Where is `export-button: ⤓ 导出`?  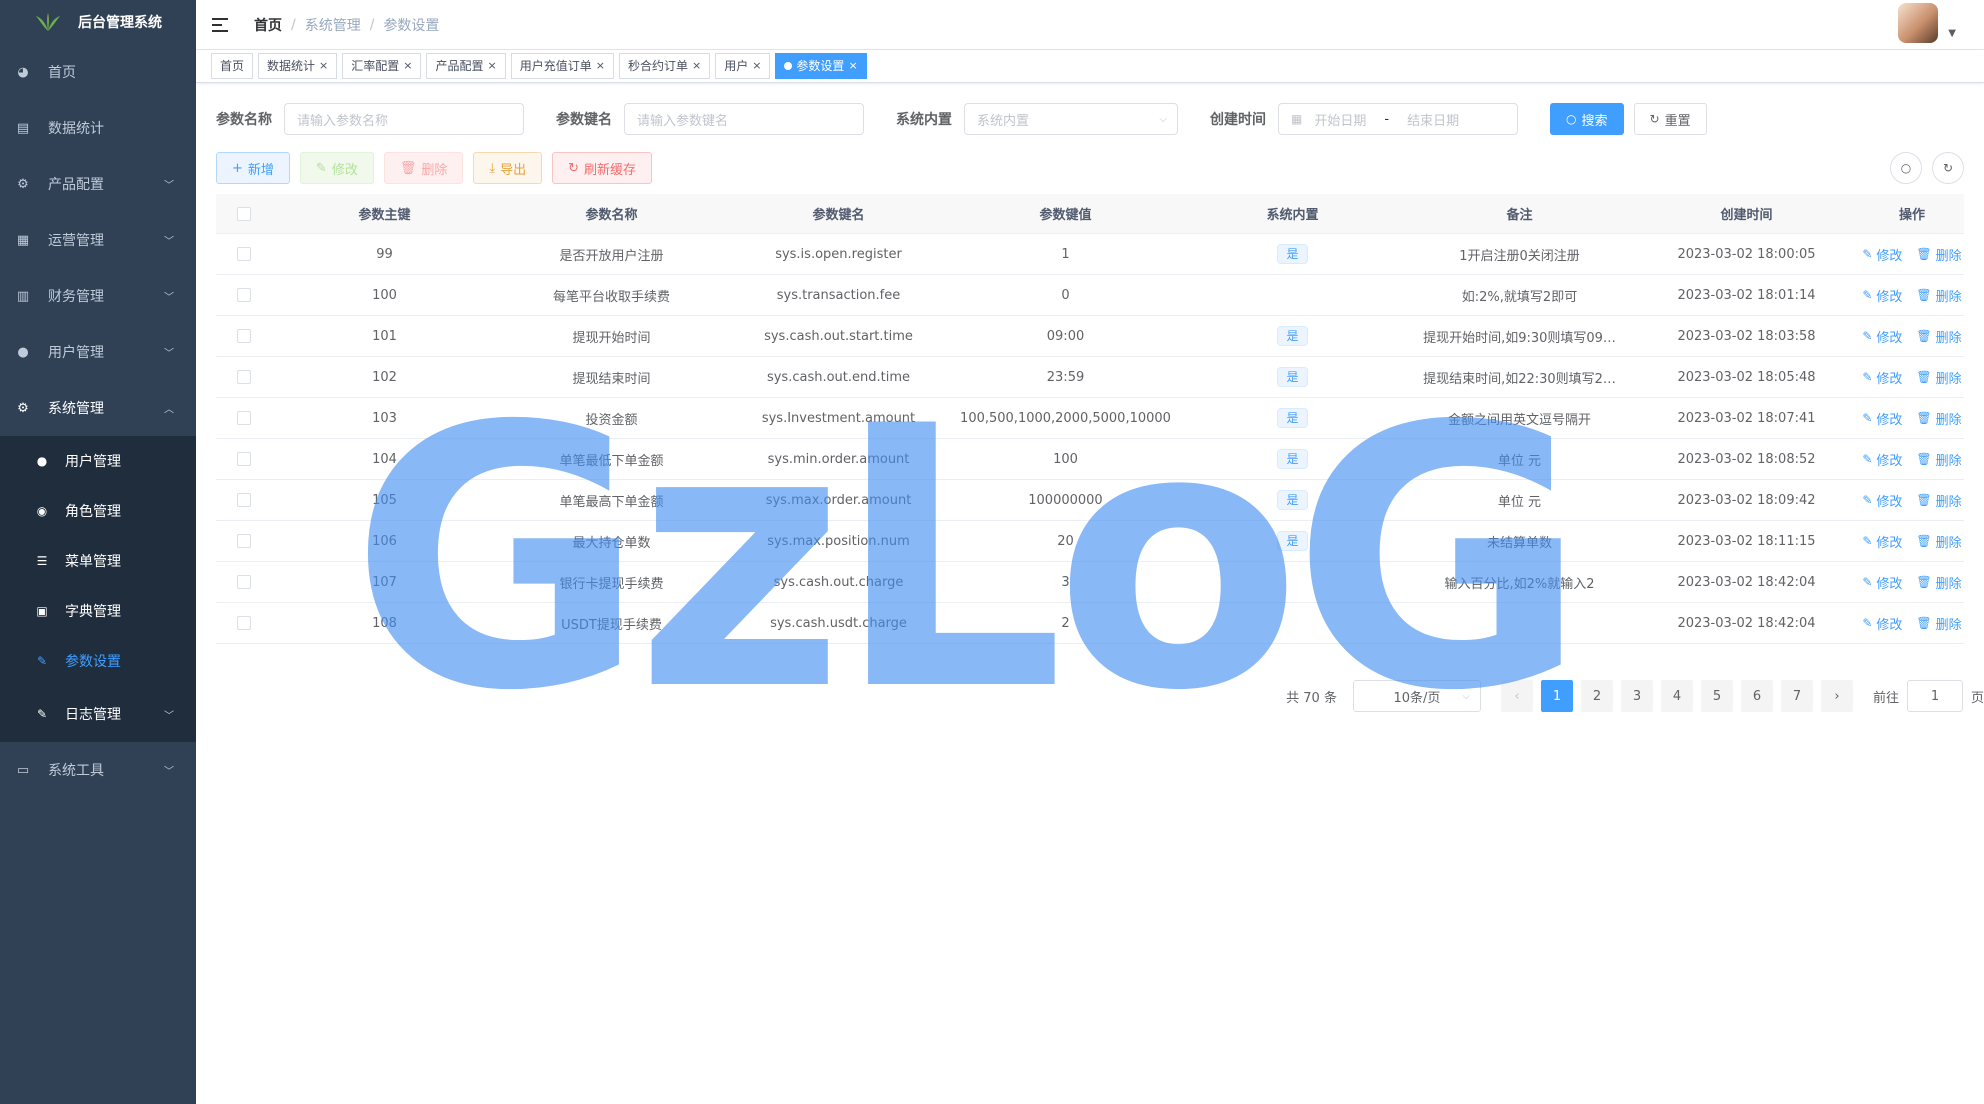
export-button: ⤓ 导出 is located at coordinates (508, 168).